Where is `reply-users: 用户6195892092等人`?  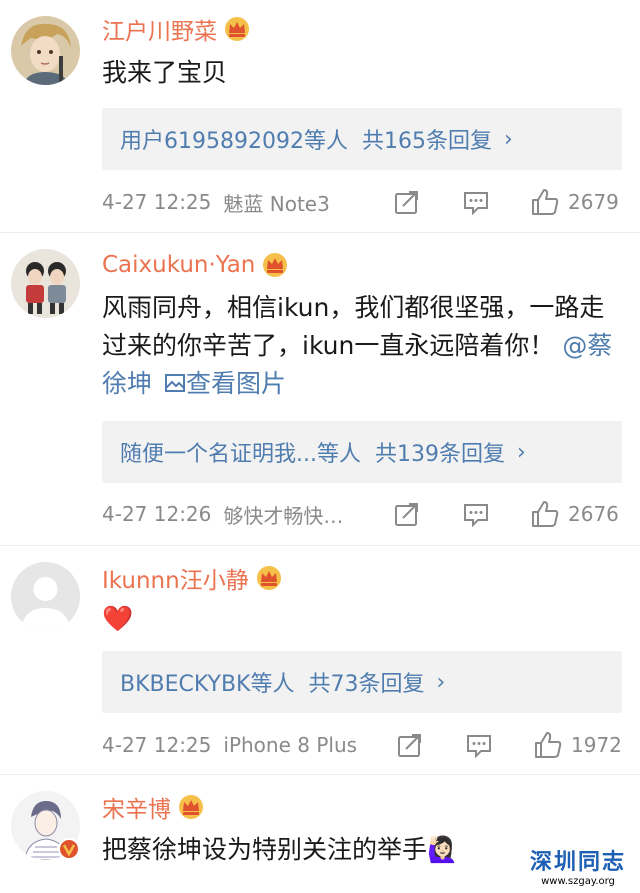
reply-users: 用户6195892092等人 is located at coordinates (234, 141).